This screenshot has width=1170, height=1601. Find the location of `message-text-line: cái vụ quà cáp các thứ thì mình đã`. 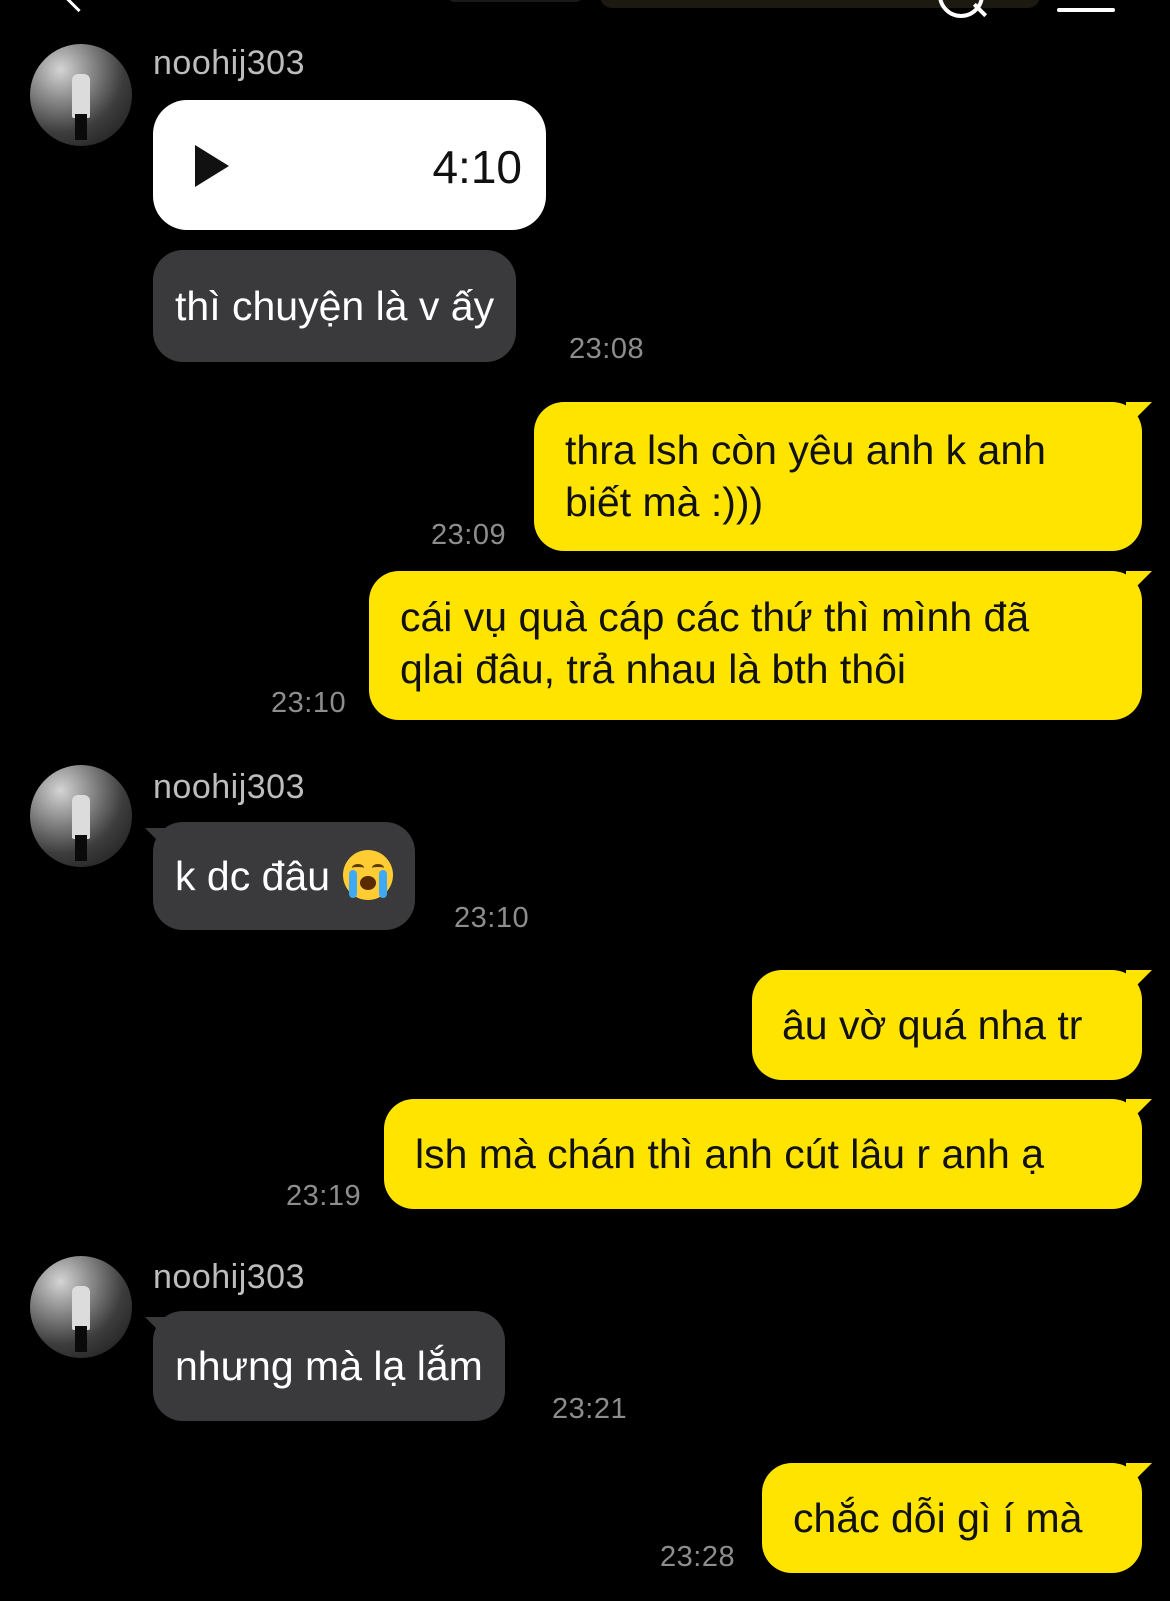

message-text-line: cái vụ quà cáp các thứ thì mình đã is located at coordinates (715, 617).